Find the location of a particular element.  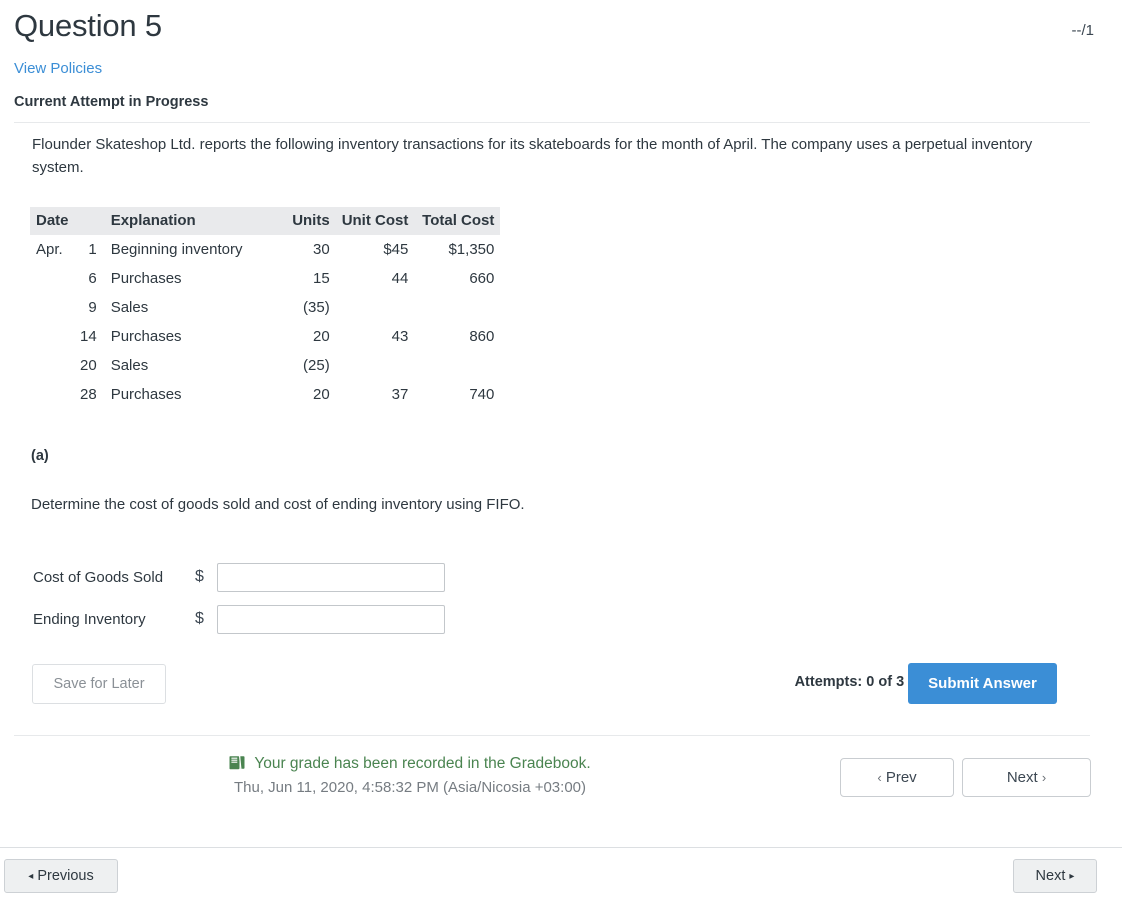

cell-total-cost: 860 is located at coordinates (482, 336).